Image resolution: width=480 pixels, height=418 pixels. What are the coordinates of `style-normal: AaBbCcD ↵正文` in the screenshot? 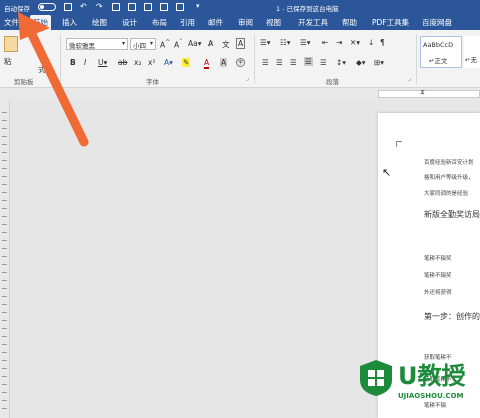 It's located at (441, 52).